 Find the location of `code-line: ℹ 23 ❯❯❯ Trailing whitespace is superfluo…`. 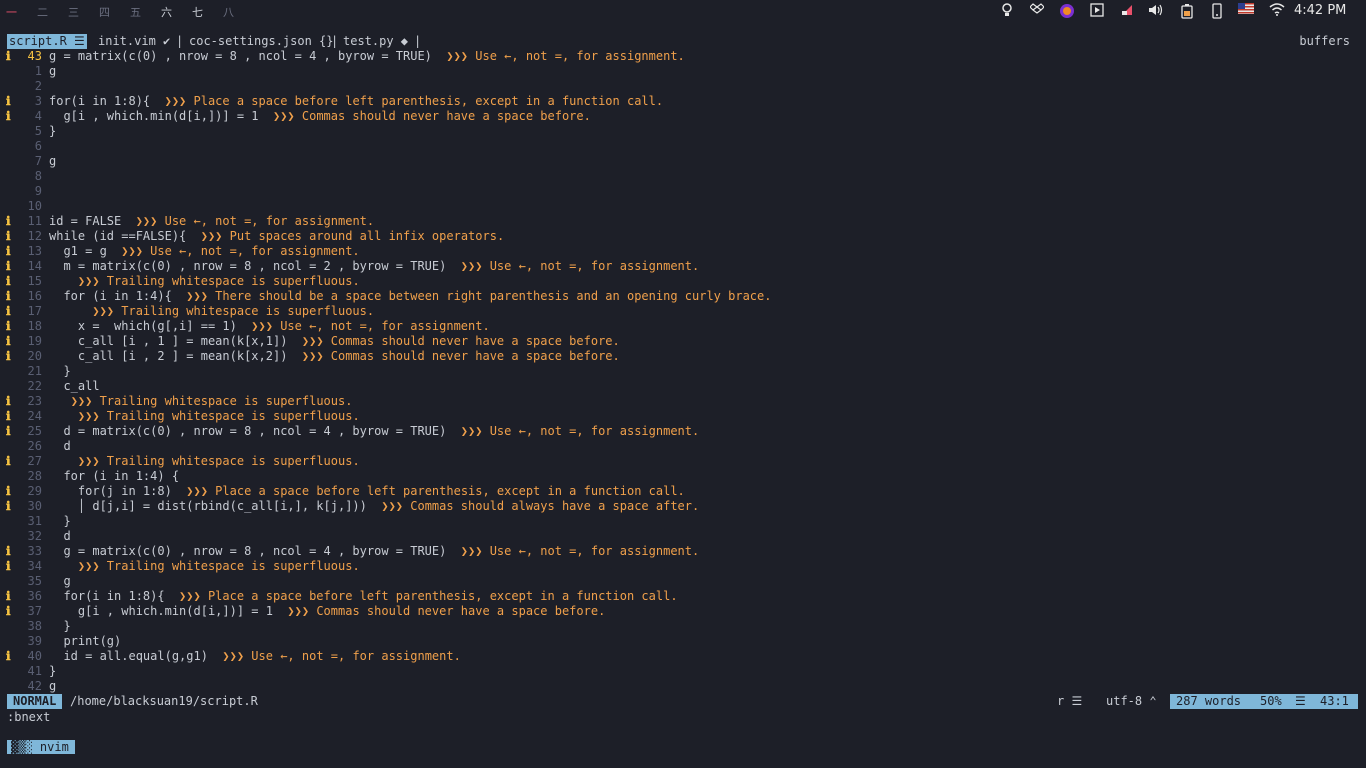

code-line: ℹ 23 ❯❯❯ Trailing whitespace is superfluo… is located at coordinates (683, 401).